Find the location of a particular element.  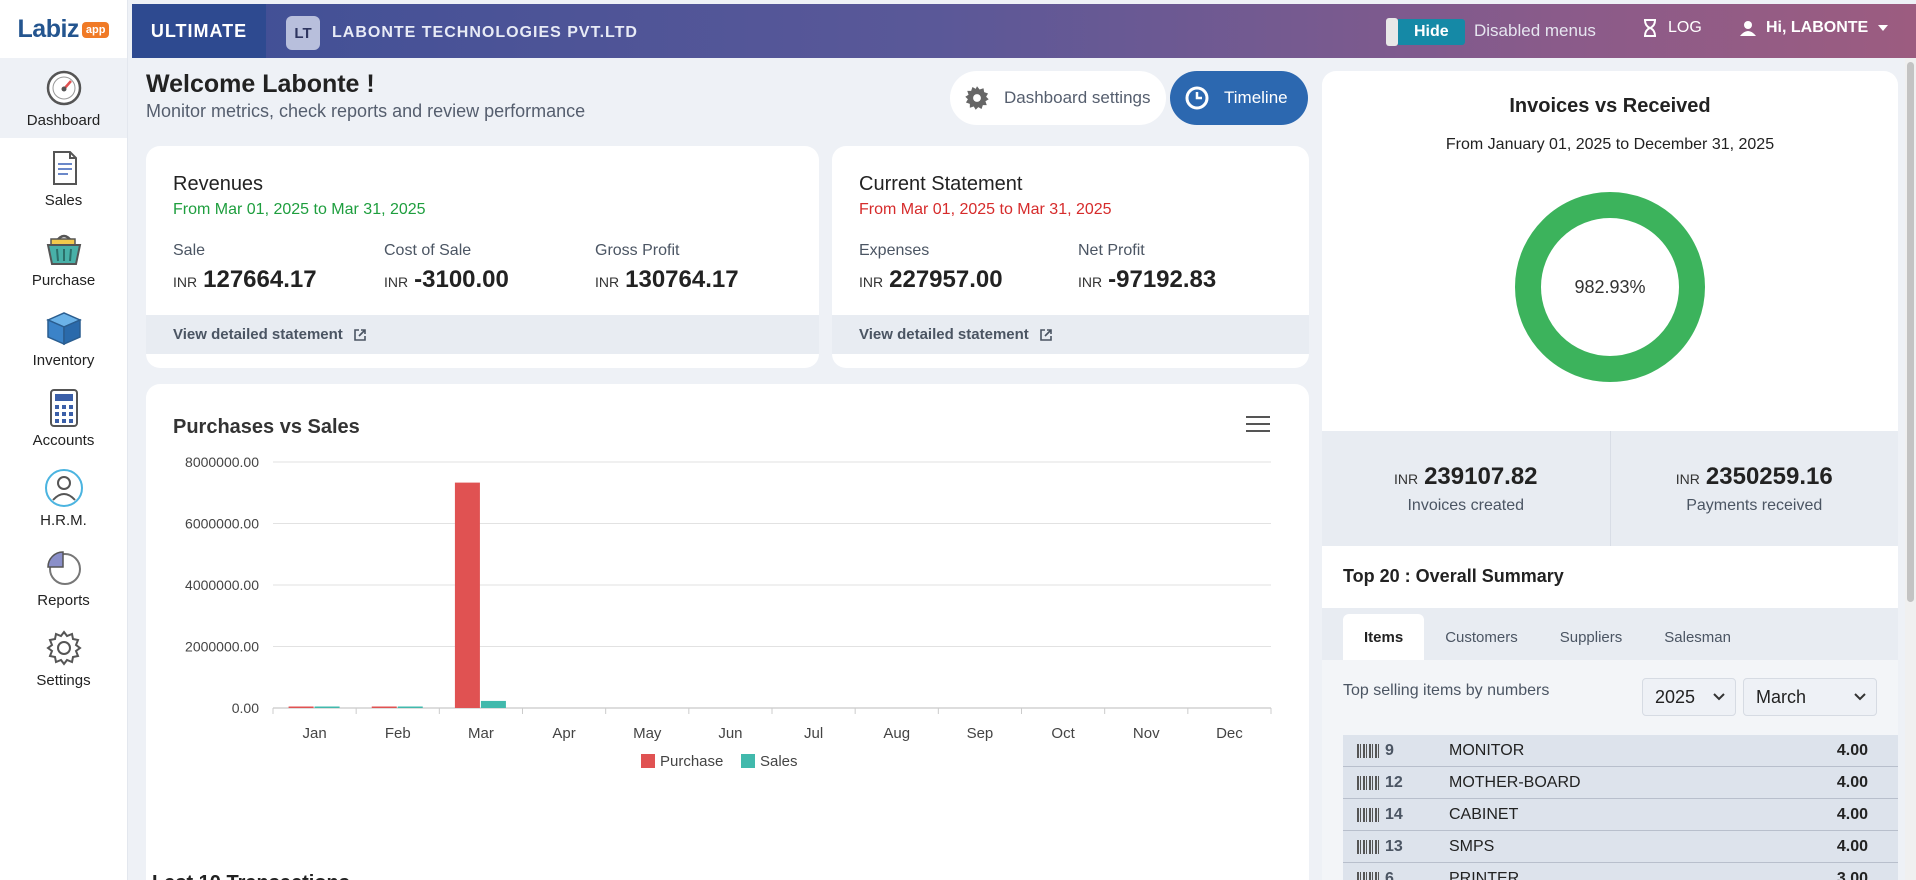

metric-label: Net Profit is located at coordinates (1111, 250).